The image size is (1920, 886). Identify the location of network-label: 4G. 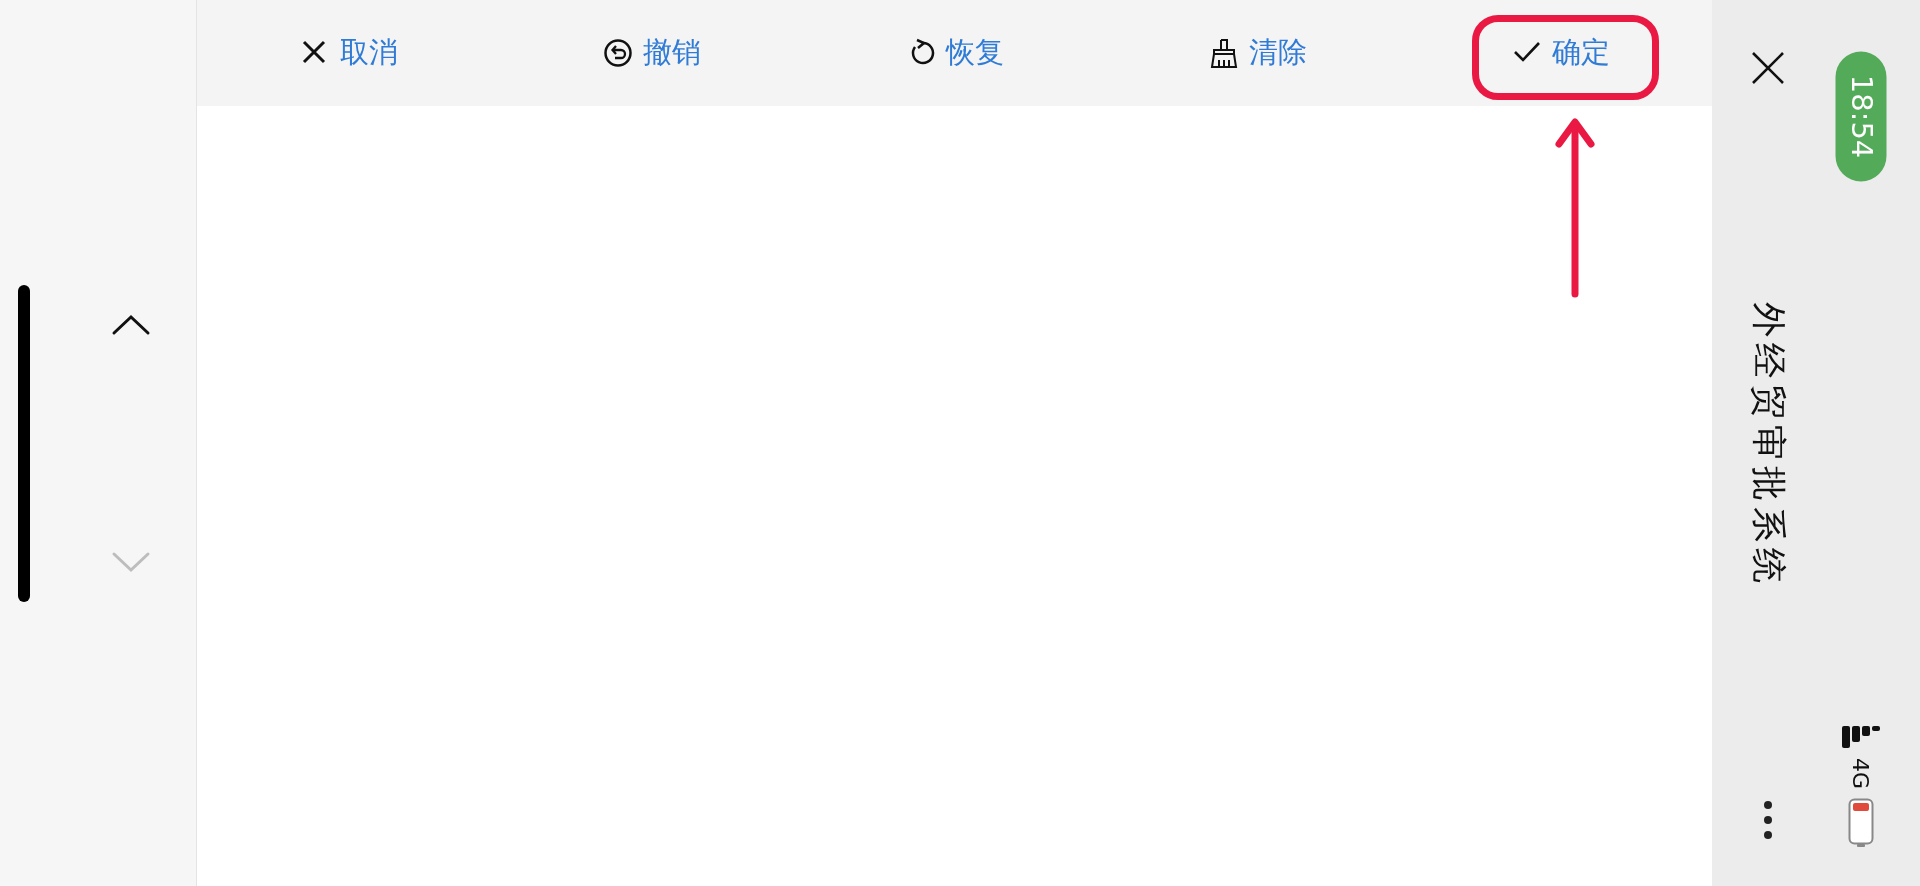
(1861, 773).